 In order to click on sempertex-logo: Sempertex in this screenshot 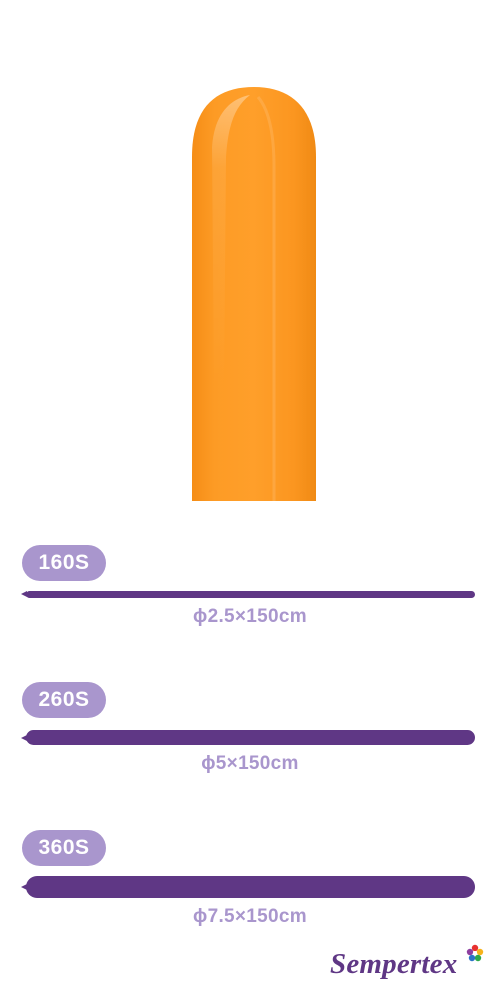, I will do `click(408, 968)`.